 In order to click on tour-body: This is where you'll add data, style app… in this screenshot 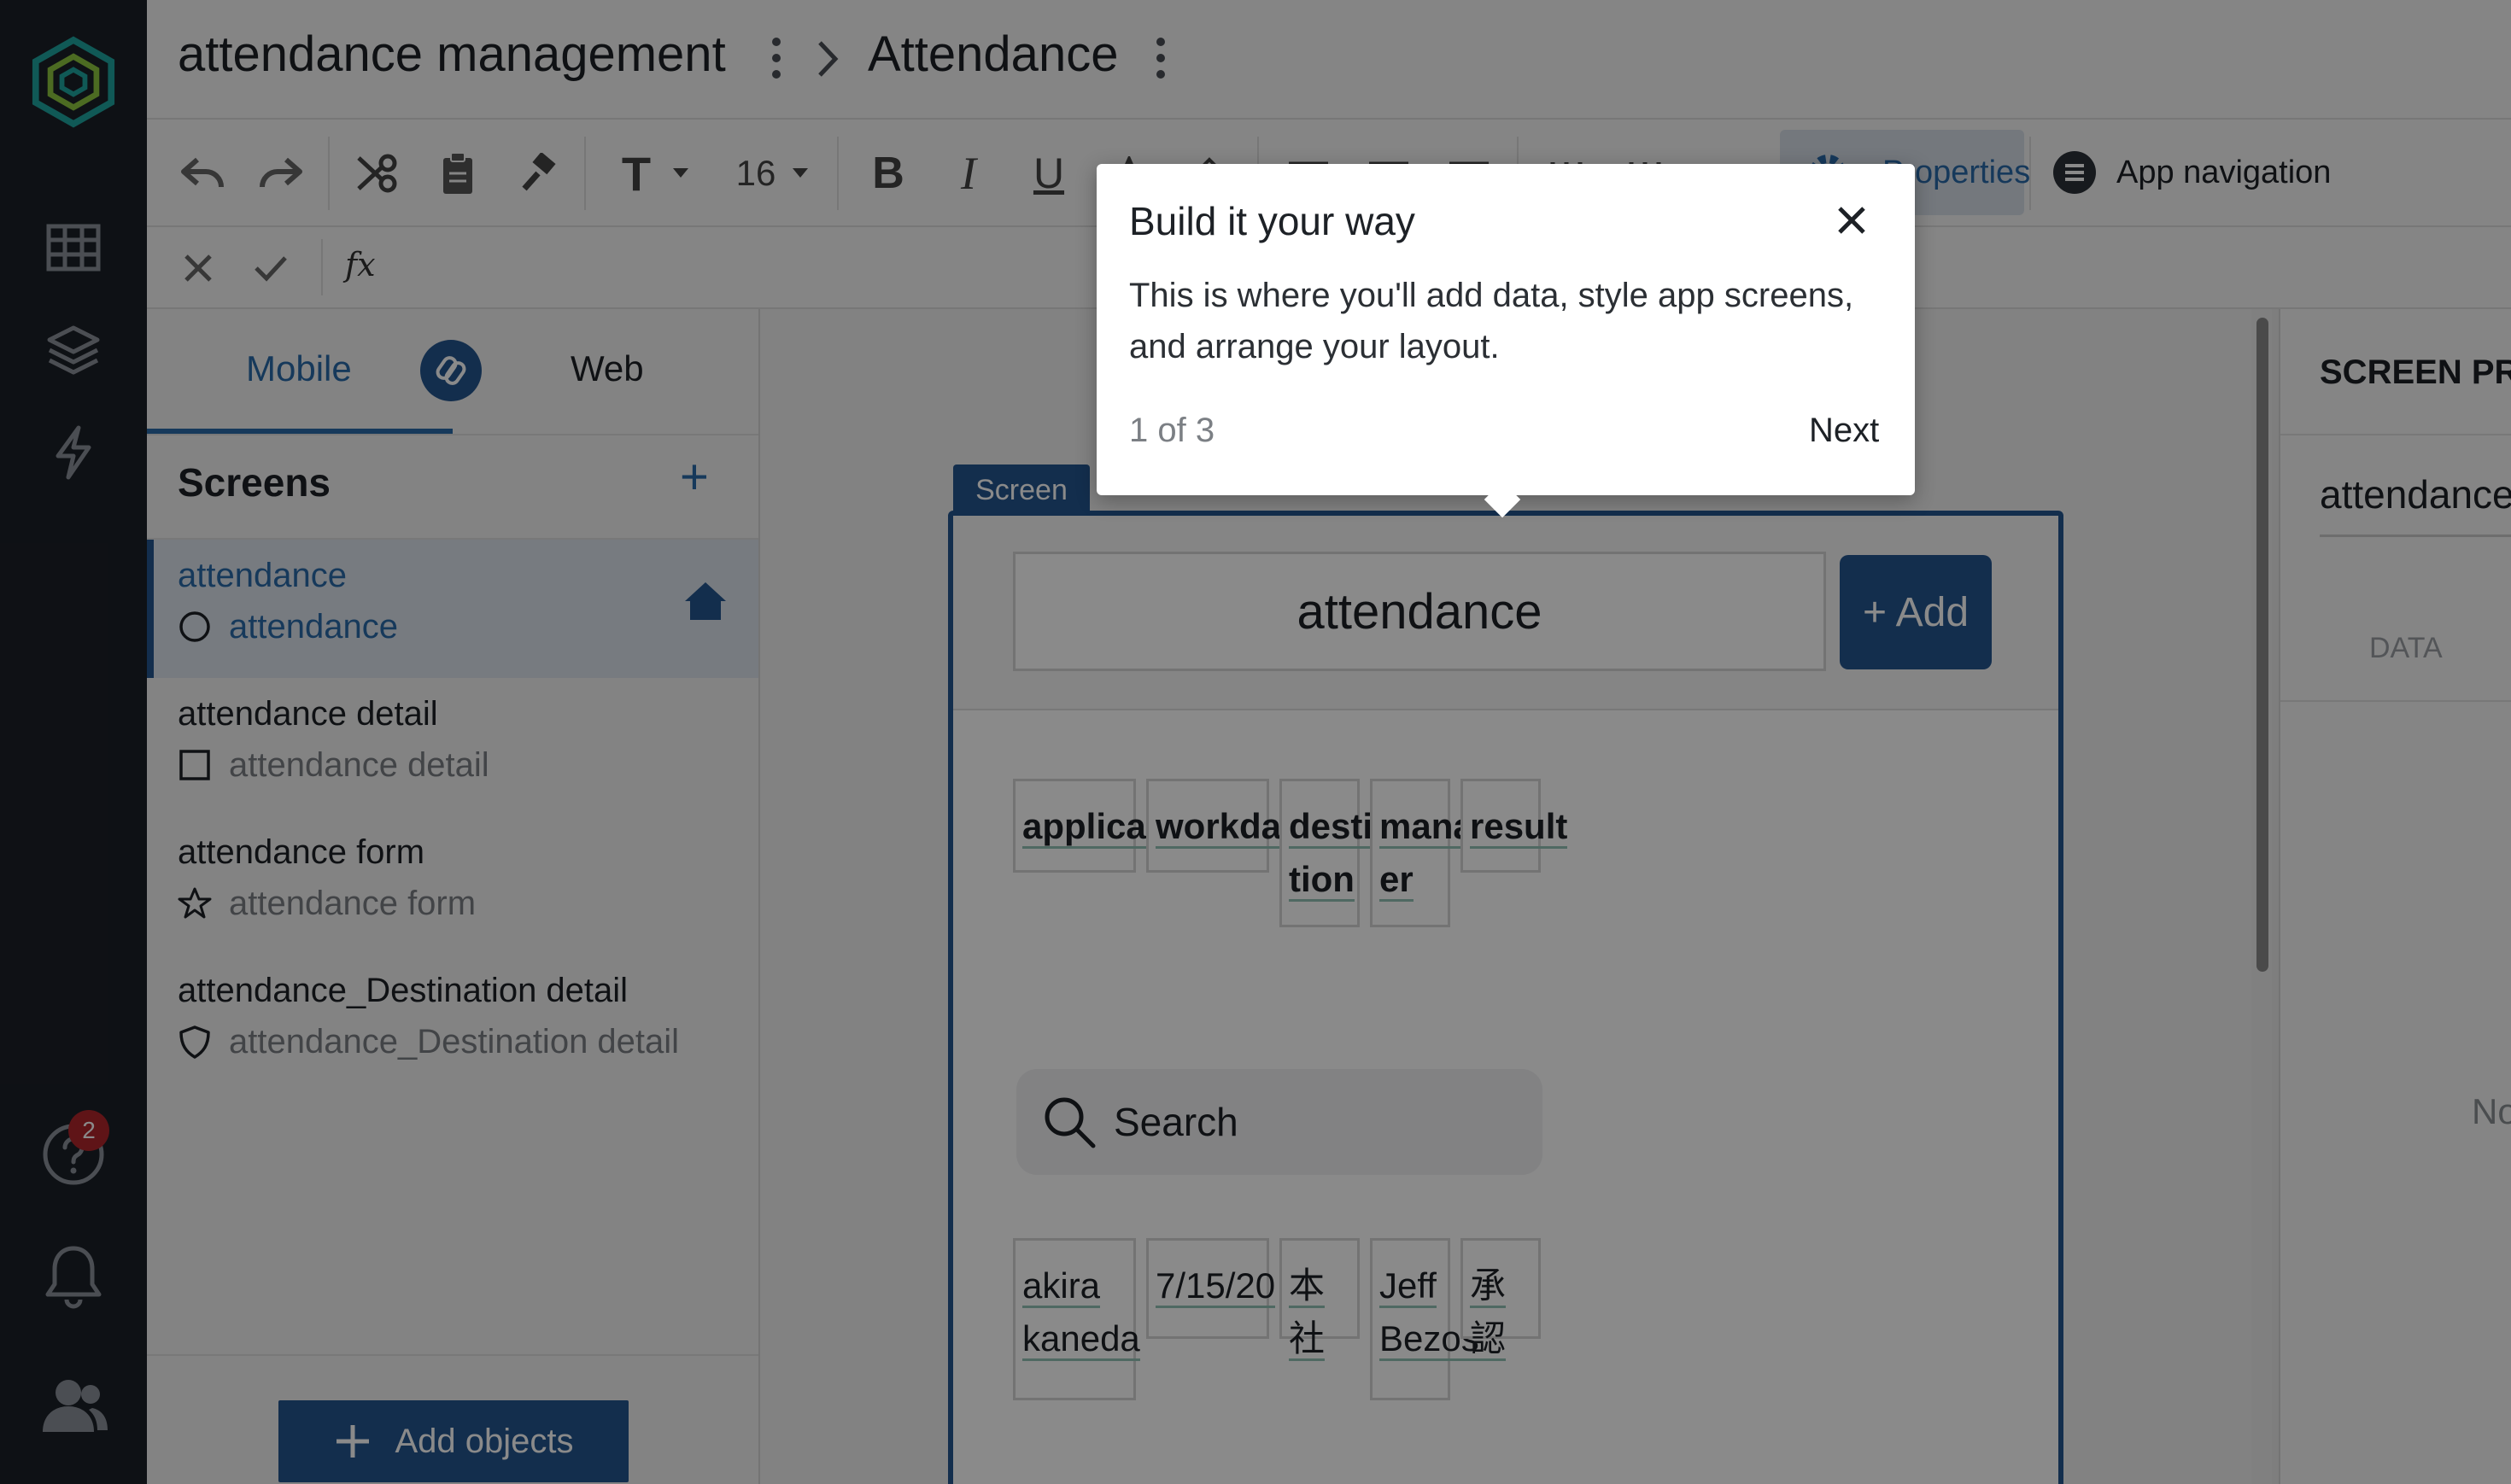, I will do `click(1491, 321)`.